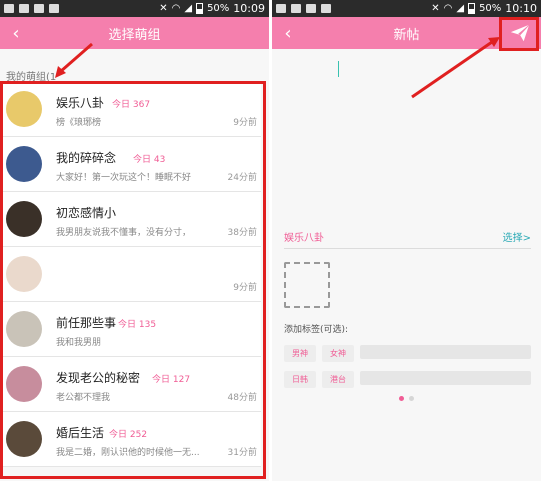 Image resolution: width=541 pixels, height=481 pixels. I want to click on group-list-item: 前任那些事 今日 135 我和我男朋, so click(130, 329).